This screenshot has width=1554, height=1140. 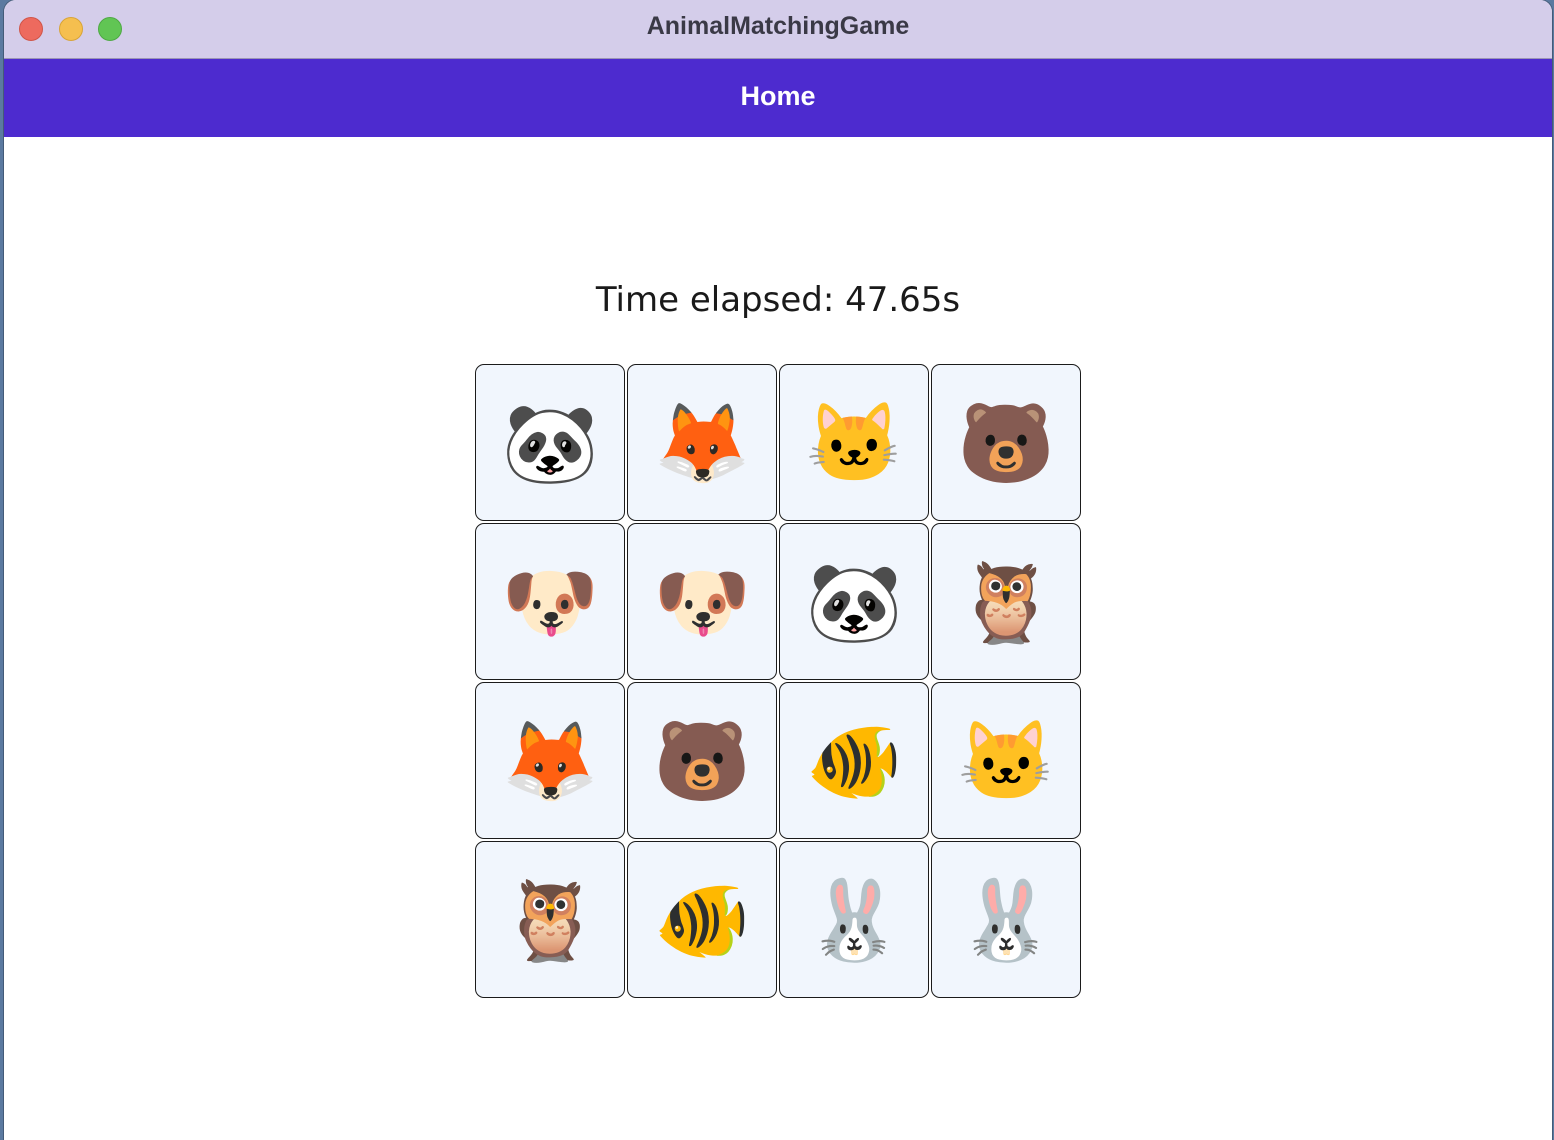 I want to click on title-bar: AnimalMatchingGame, so click(x=778, y=29).